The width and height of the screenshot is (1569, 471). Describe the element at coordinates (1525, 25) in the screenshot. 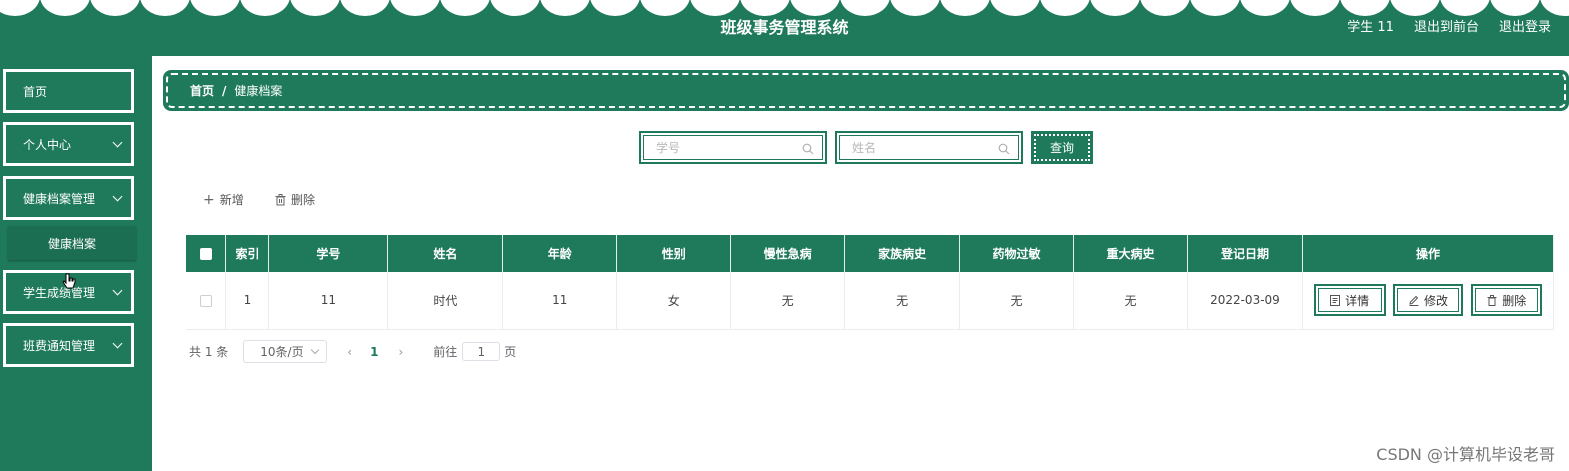

I see `logout-link: 退出登录` at that location.